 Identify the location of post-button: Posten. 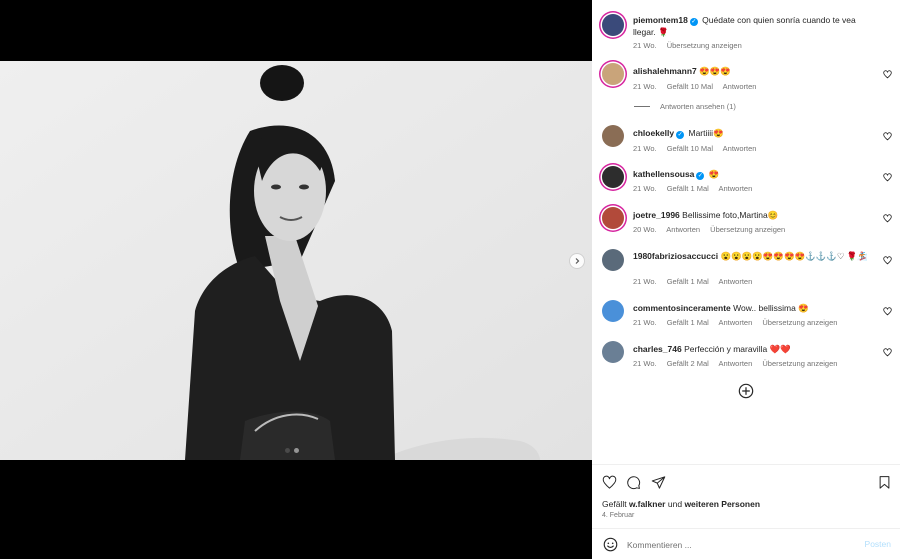
(878, 544).